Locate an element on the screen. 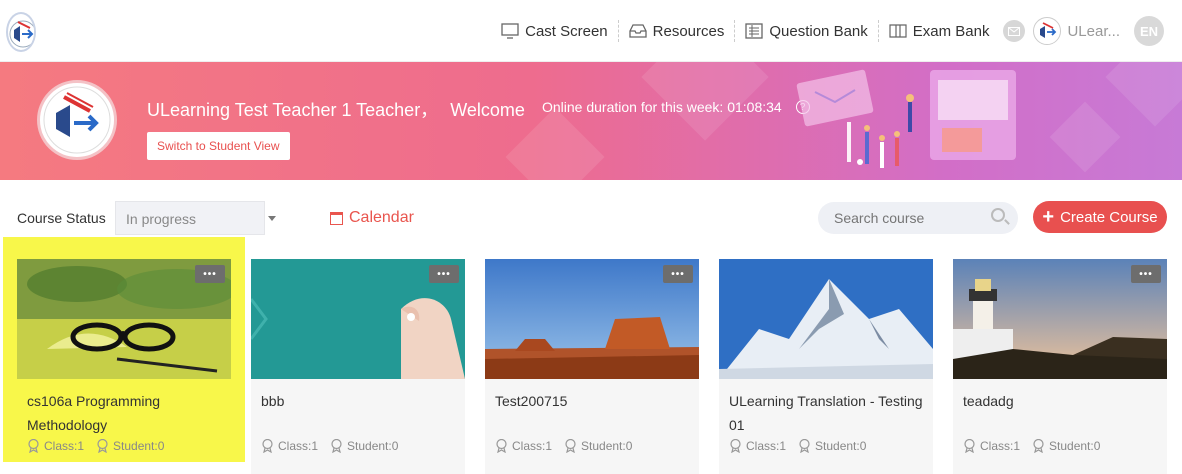  welcome-word: Welcome is located at coordinates (487, 110).